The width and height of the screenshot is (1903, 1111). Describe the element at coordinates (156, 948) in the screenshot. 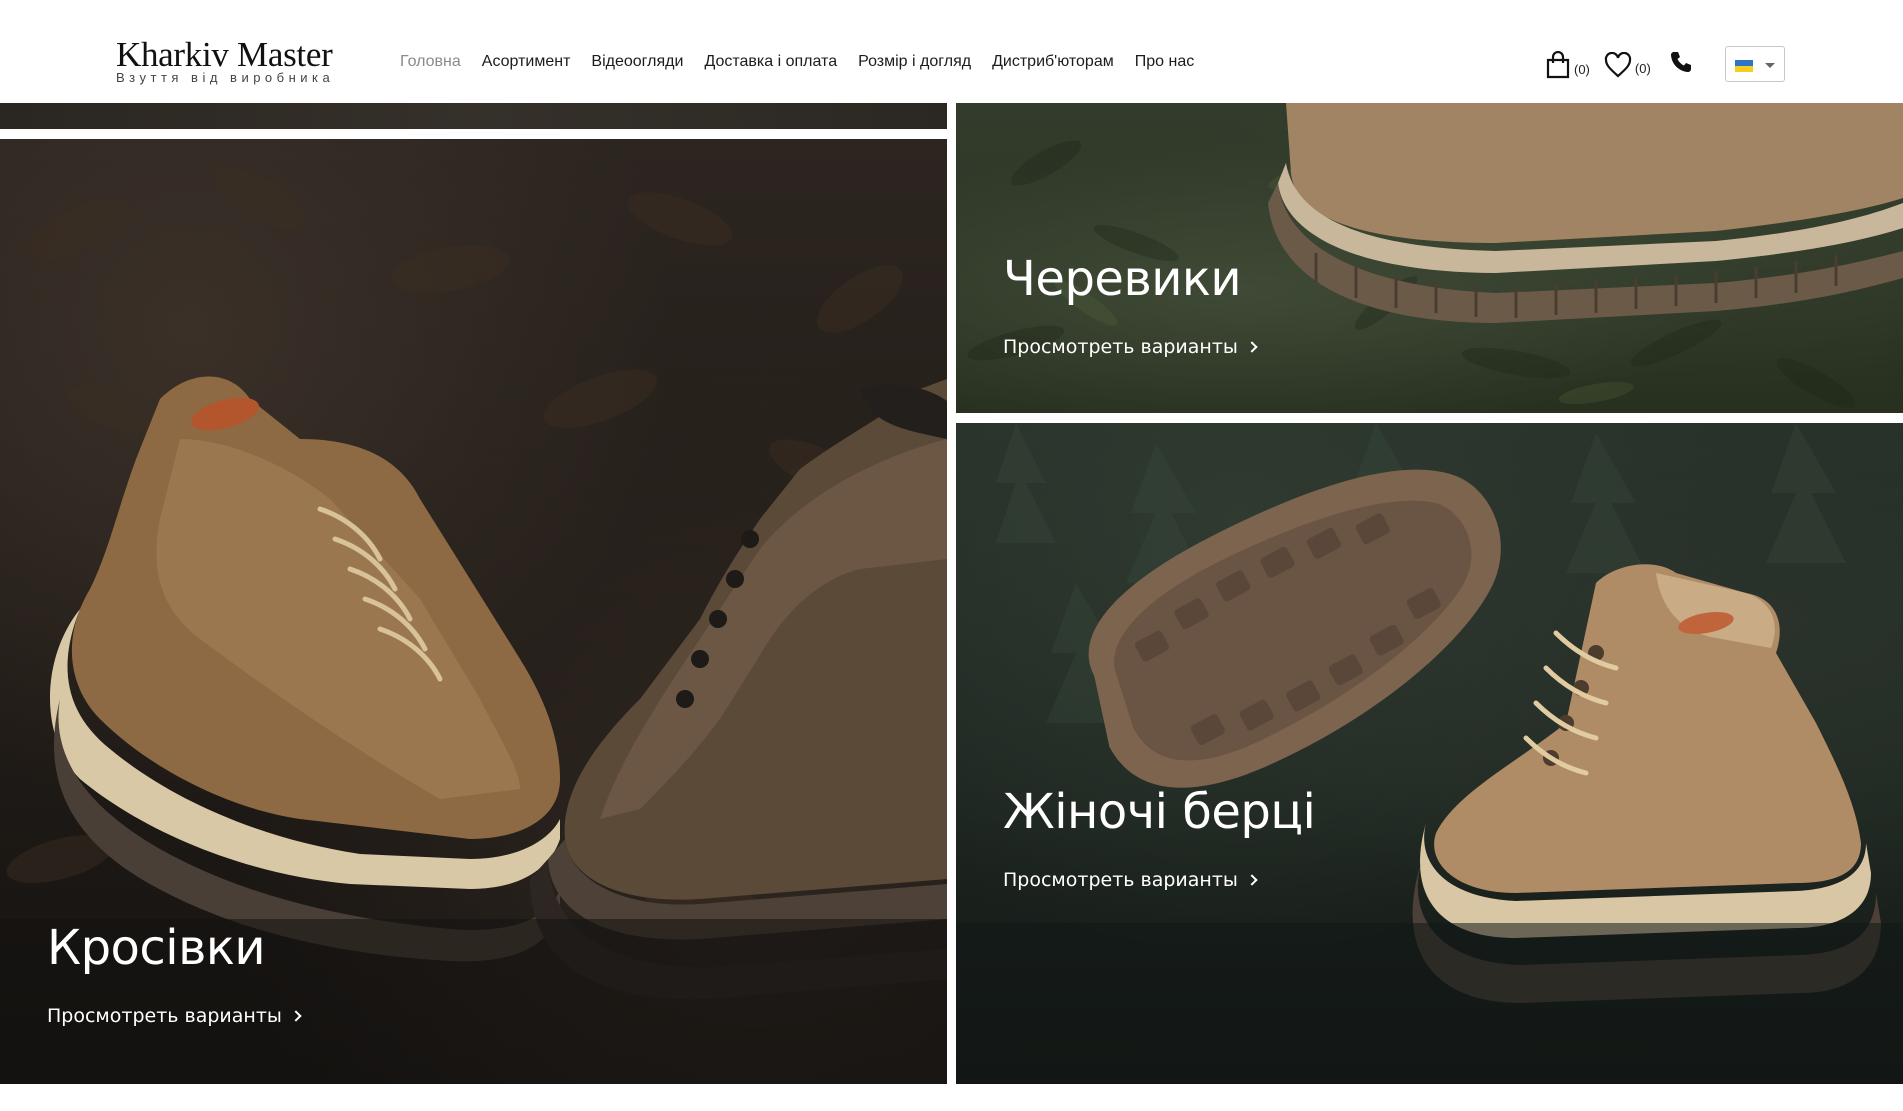

I see `tile-title-sneakers: Кросівки` at that location.